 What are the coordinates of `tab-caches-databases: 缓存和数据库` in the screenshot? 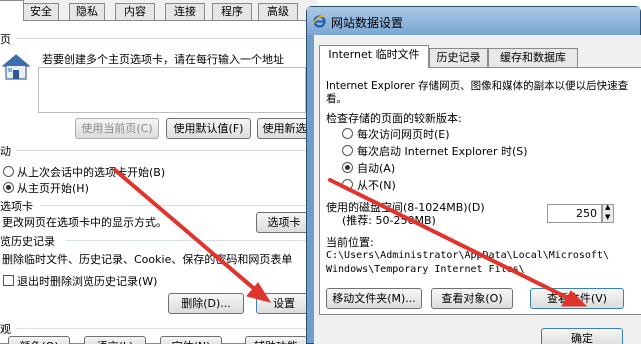 It's located at (533, 57).